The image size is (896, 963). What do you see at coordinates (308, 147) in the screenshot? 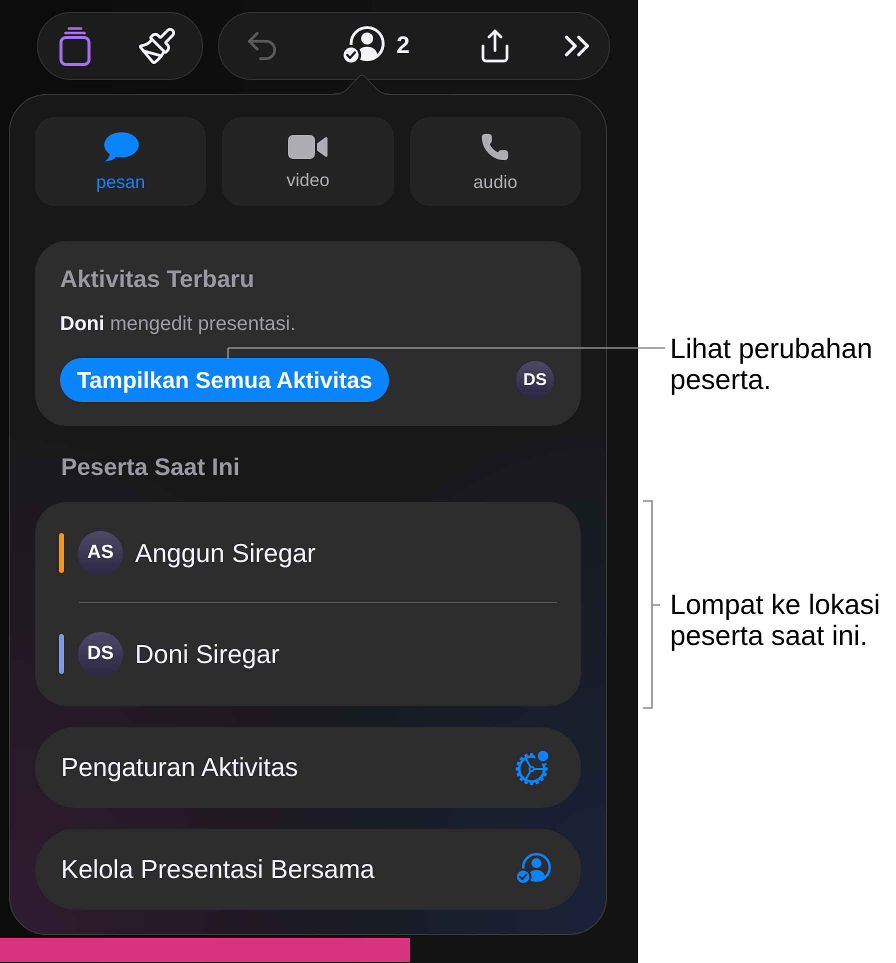
I see `video-camera-icon` at bounding box center [308, 147].